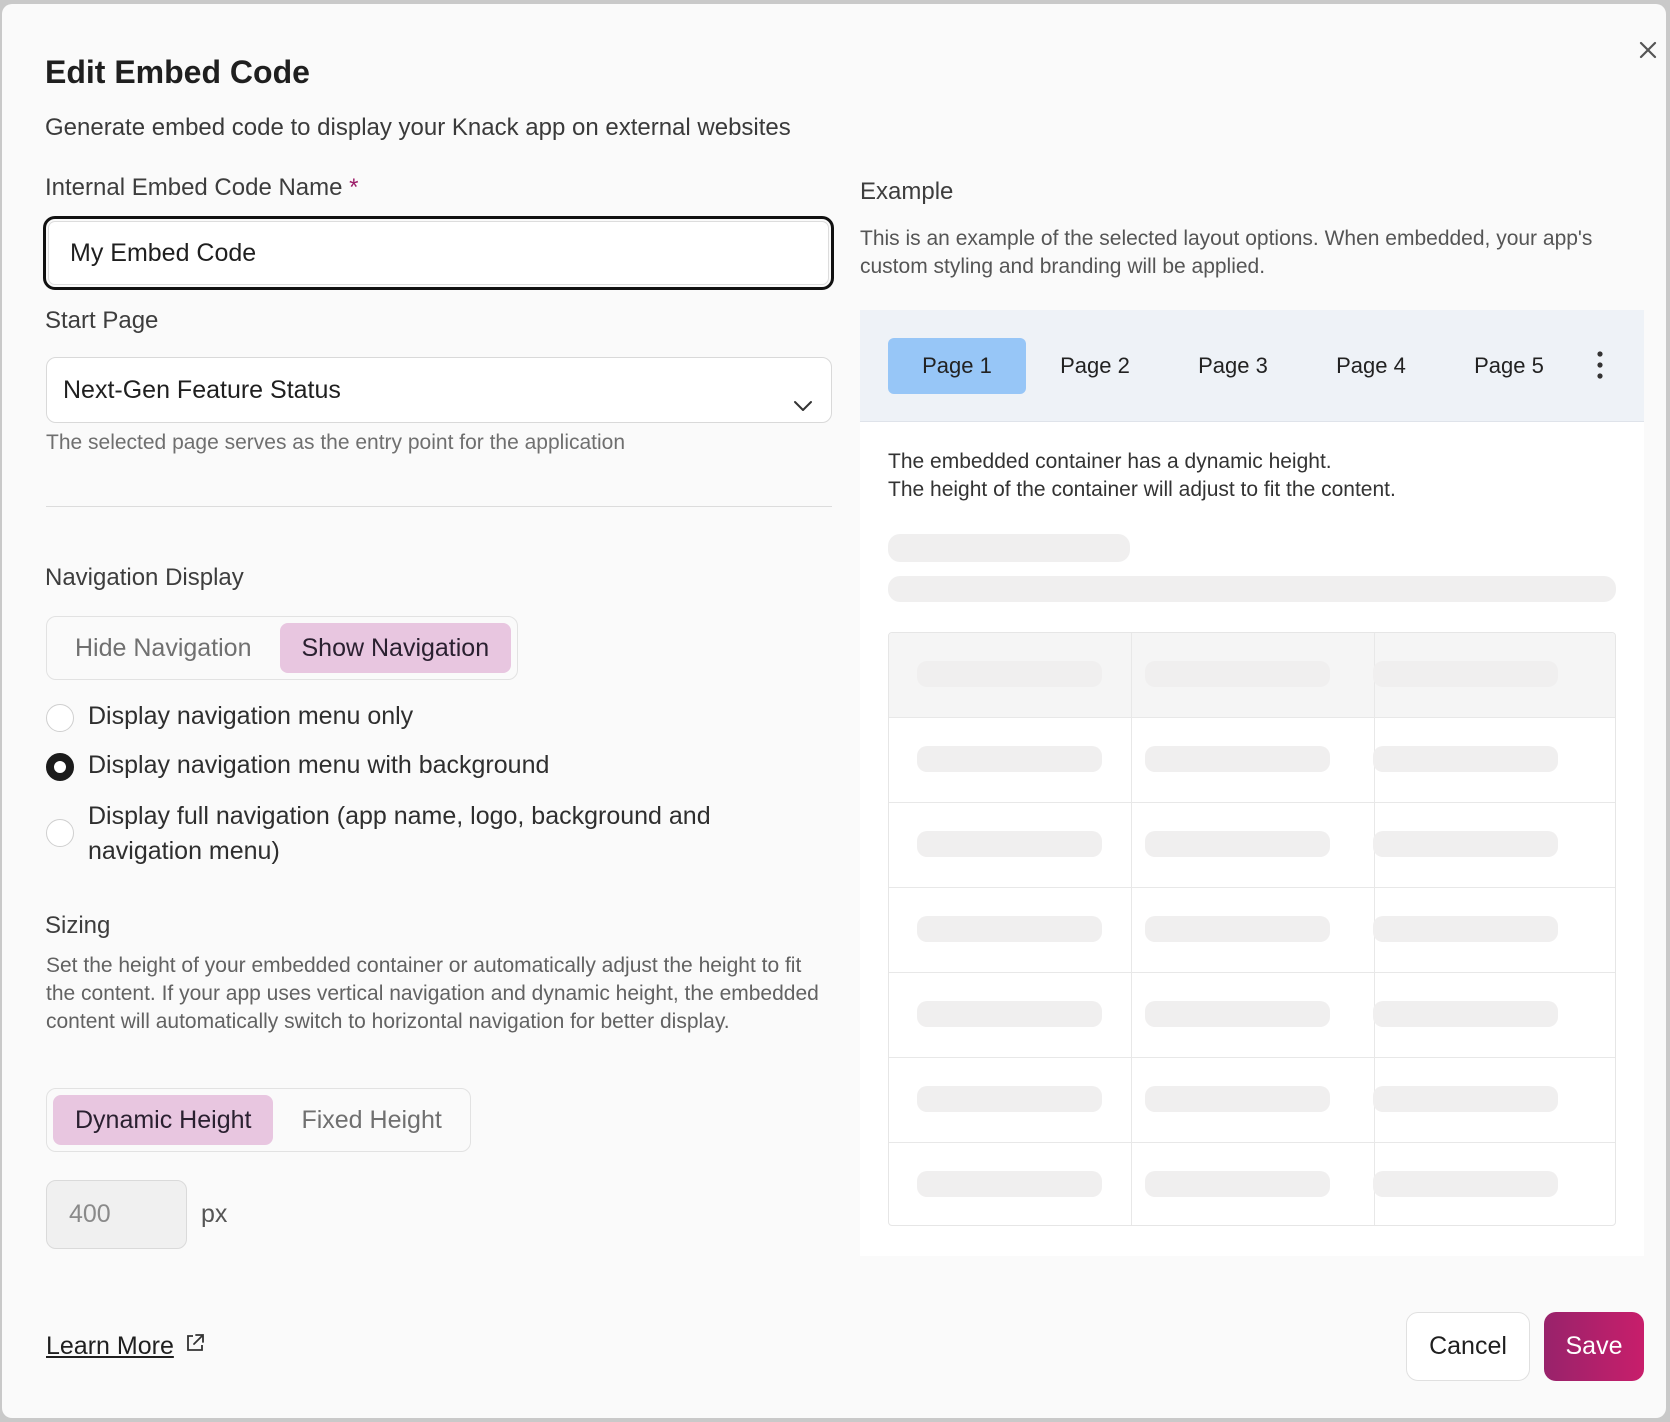  I want to click on show-navigation-option: Show Navigation, so click(395, 648).